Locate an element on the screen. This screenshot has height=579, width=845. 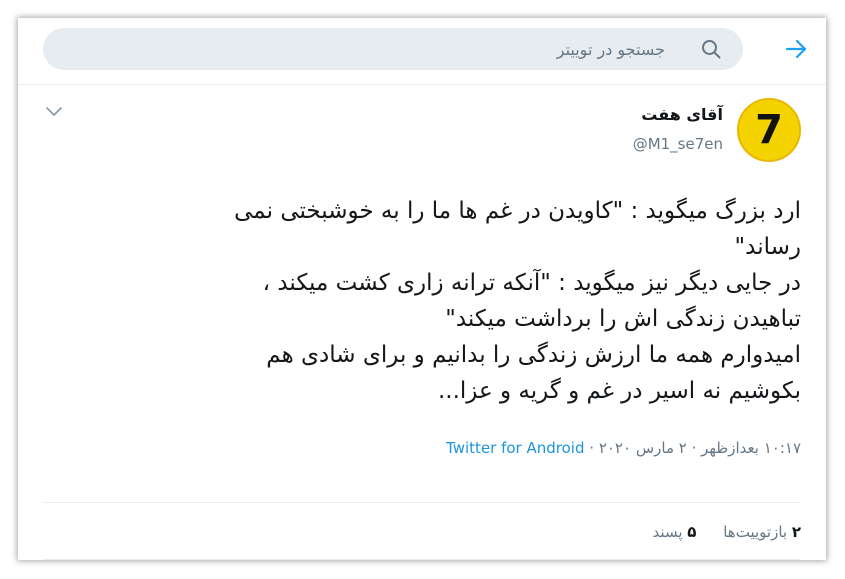
header is located at coordinates (422, 51).